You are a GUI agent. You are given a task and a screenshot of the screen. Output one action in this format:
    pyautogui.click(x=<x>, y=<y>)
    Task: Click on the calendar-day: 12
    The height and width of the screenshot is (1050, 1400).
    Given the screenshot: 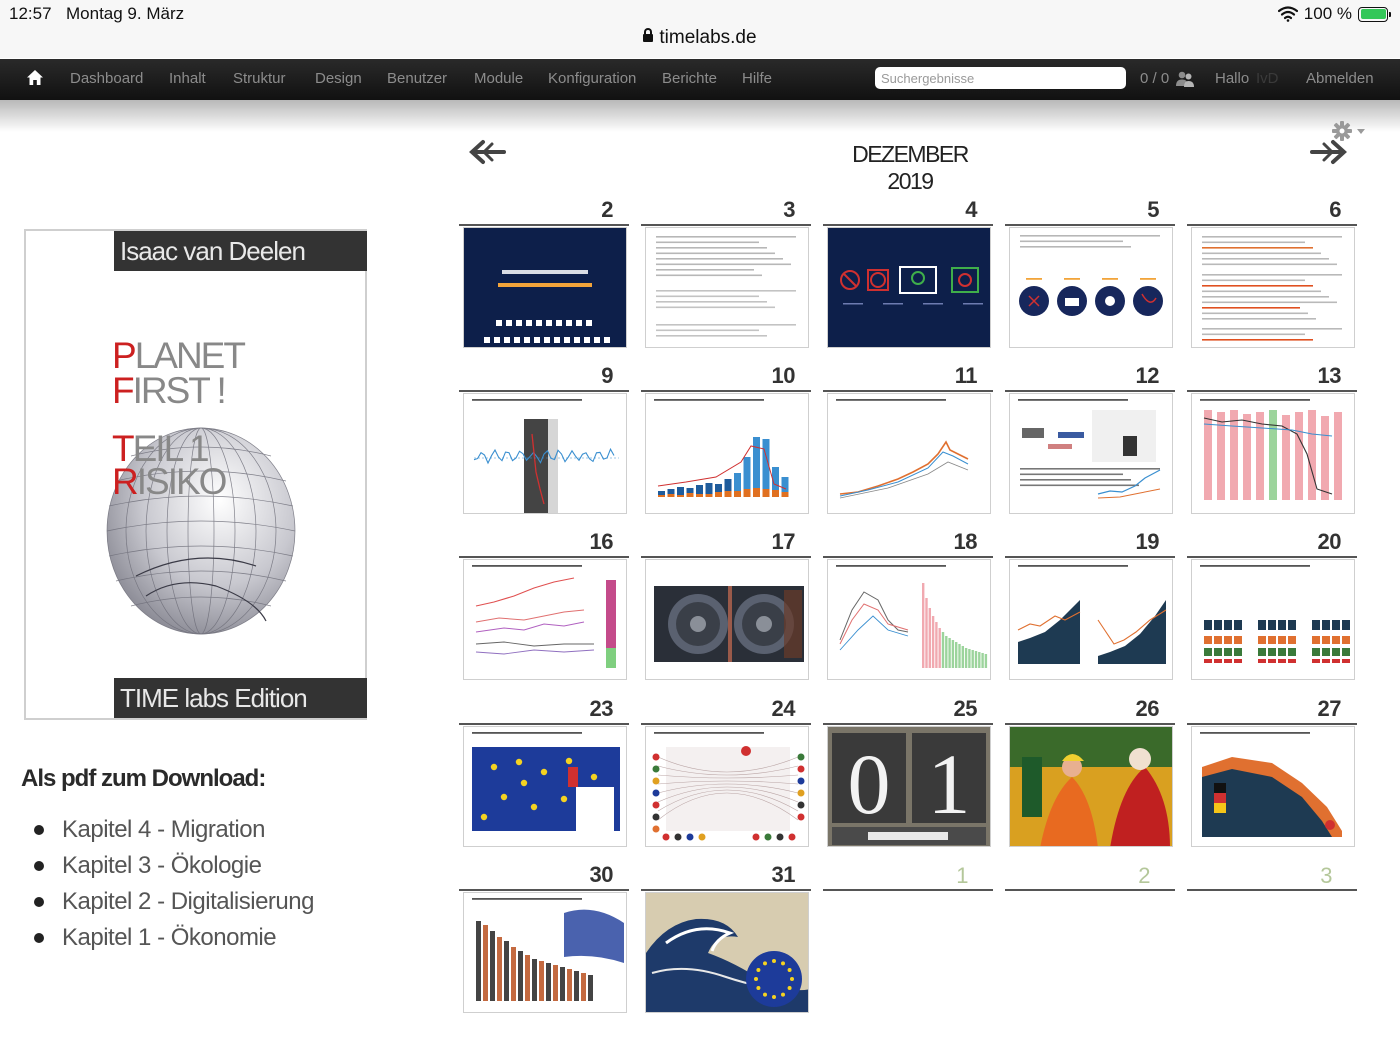 What is the action you would take?
    pyautogui.click(x=1090, y=443)
    